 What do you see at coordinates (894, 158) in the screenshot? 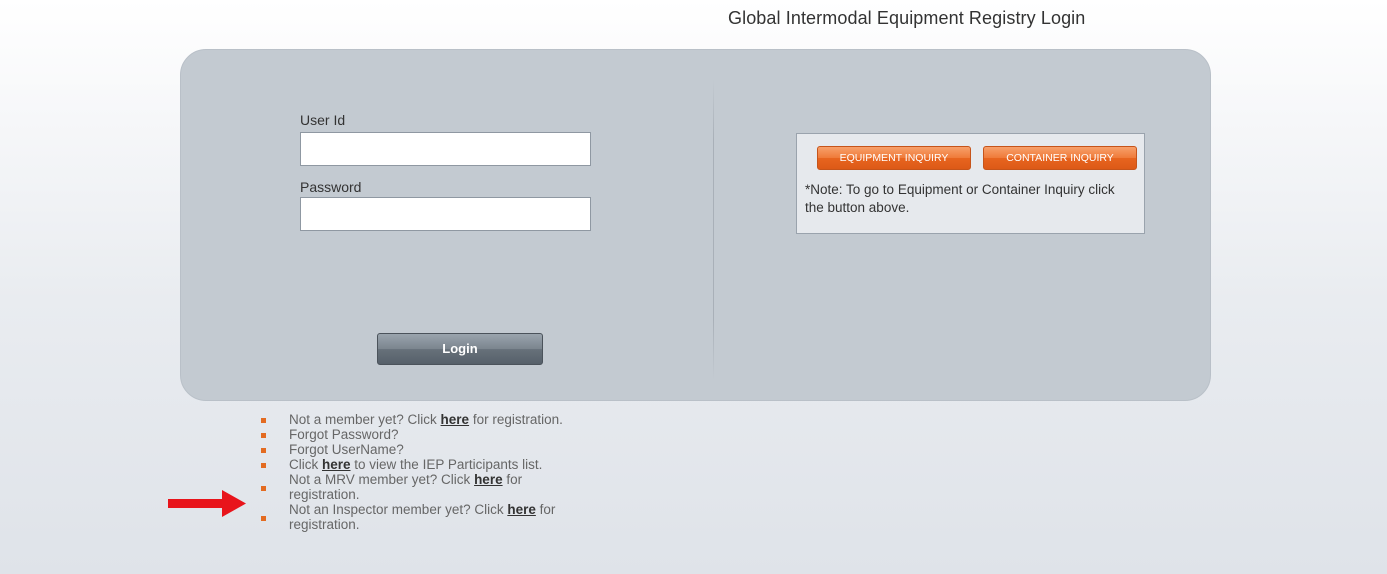
I see `equipment-inquiry-button: EQUIPMENT INQUIRY` at bounding box center [894, 158].